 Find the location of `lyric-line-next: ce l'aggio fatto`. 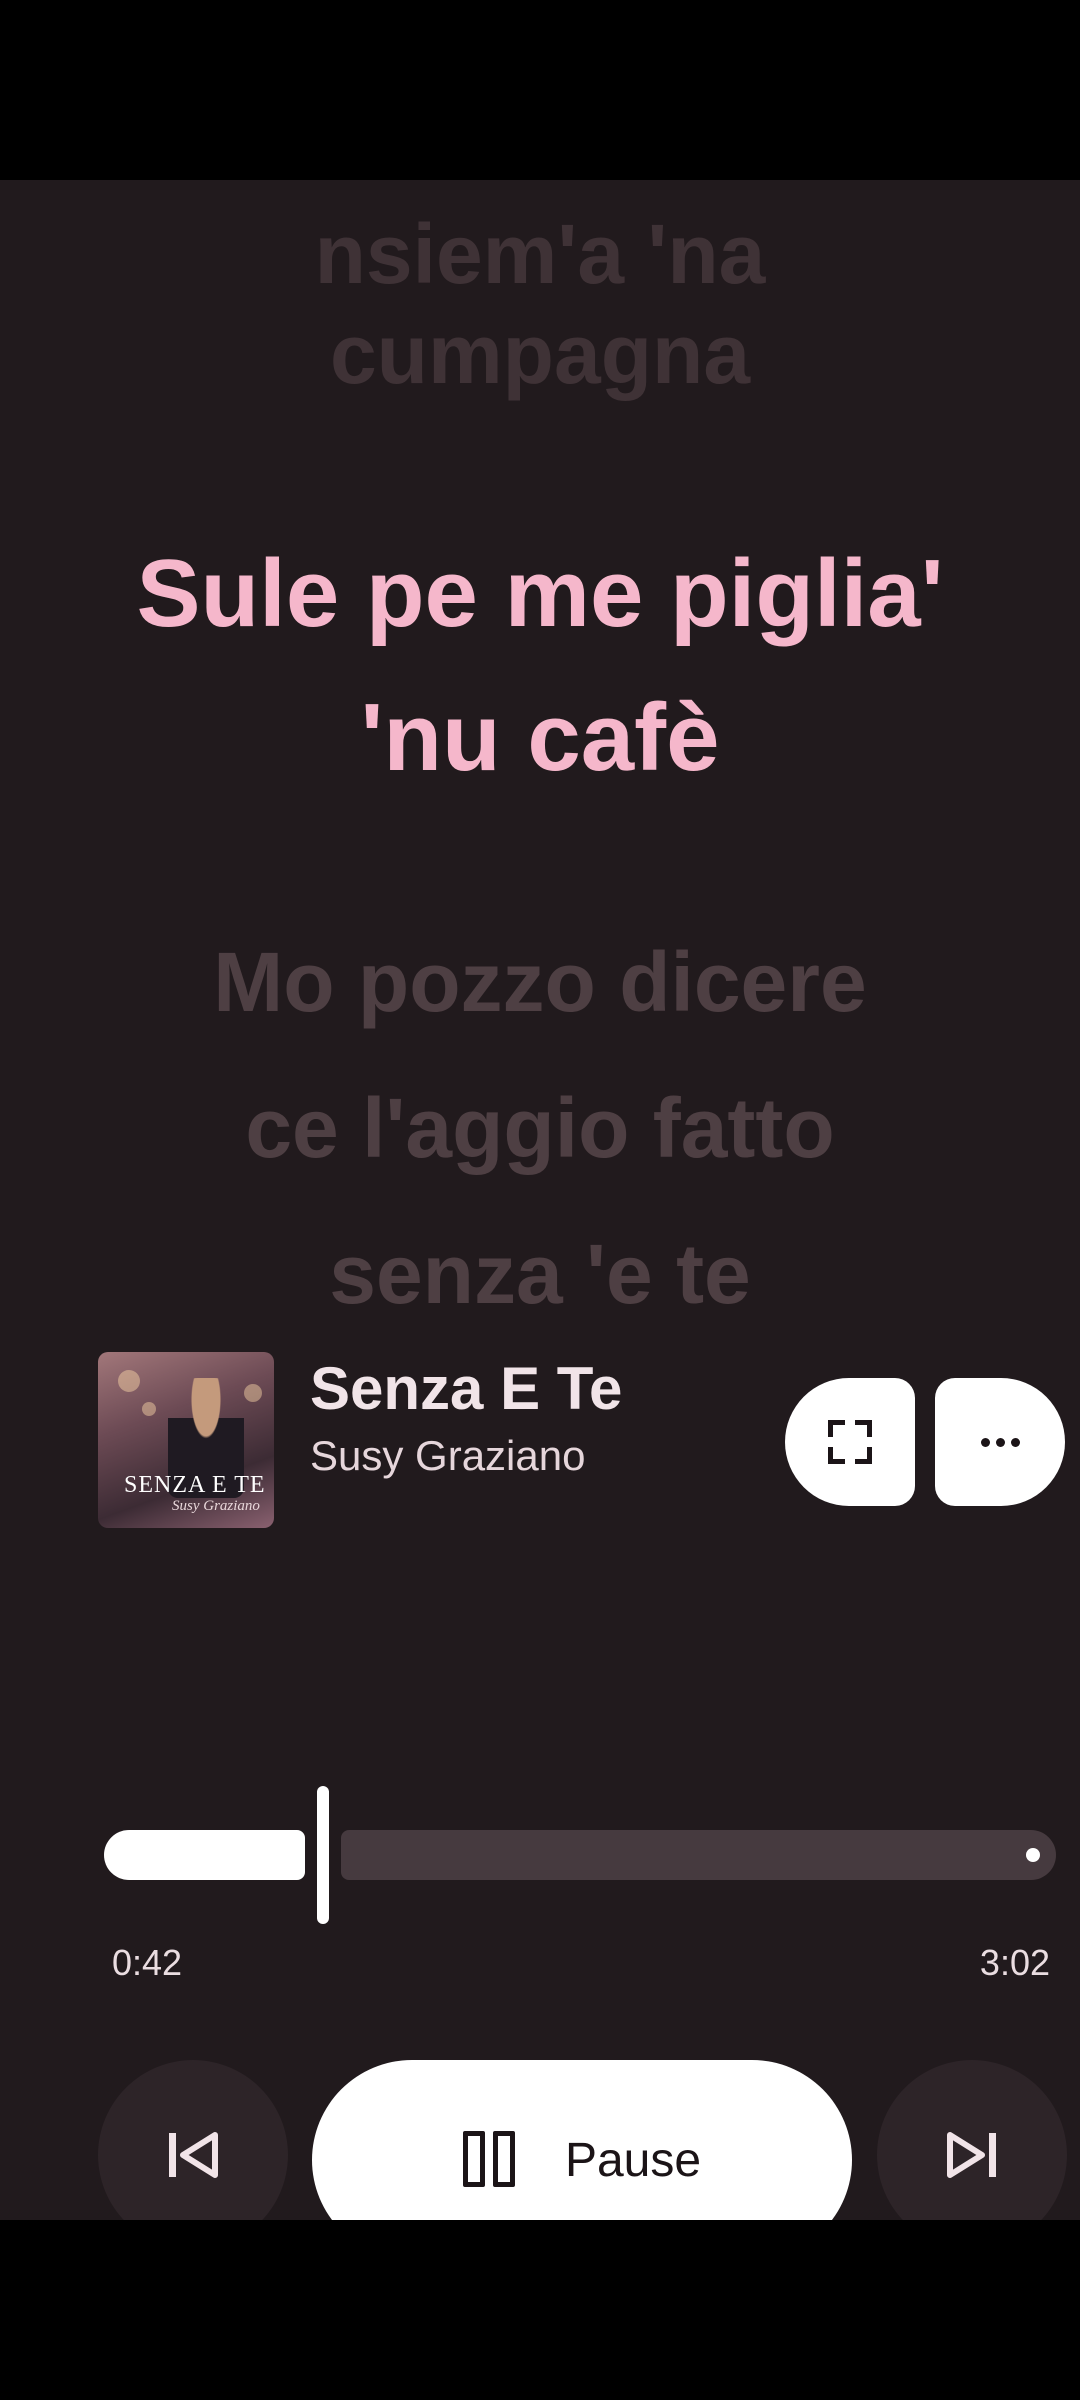

lyric-line-next: ce l'aggio fatto is located at coordinates (540, 1128).